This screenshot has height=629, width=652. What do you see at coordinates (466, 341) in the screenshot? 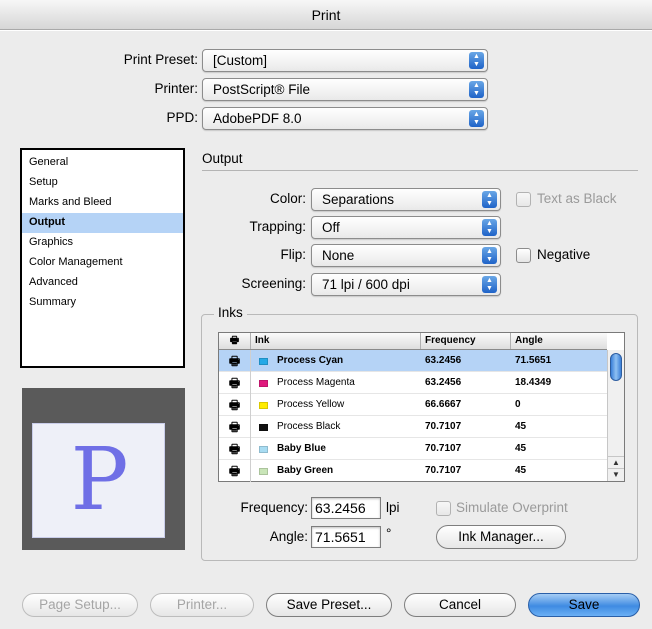
I see `frequency-column-header: Frequency` at bounding box center [466, 341].